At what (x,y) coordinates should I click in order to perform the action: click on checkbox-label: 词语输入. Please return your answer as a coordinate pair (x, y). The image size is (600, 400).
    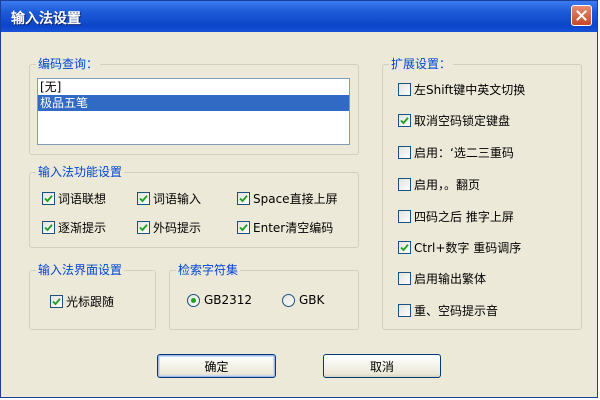
    Looking at the image, I should click on (177, 199).